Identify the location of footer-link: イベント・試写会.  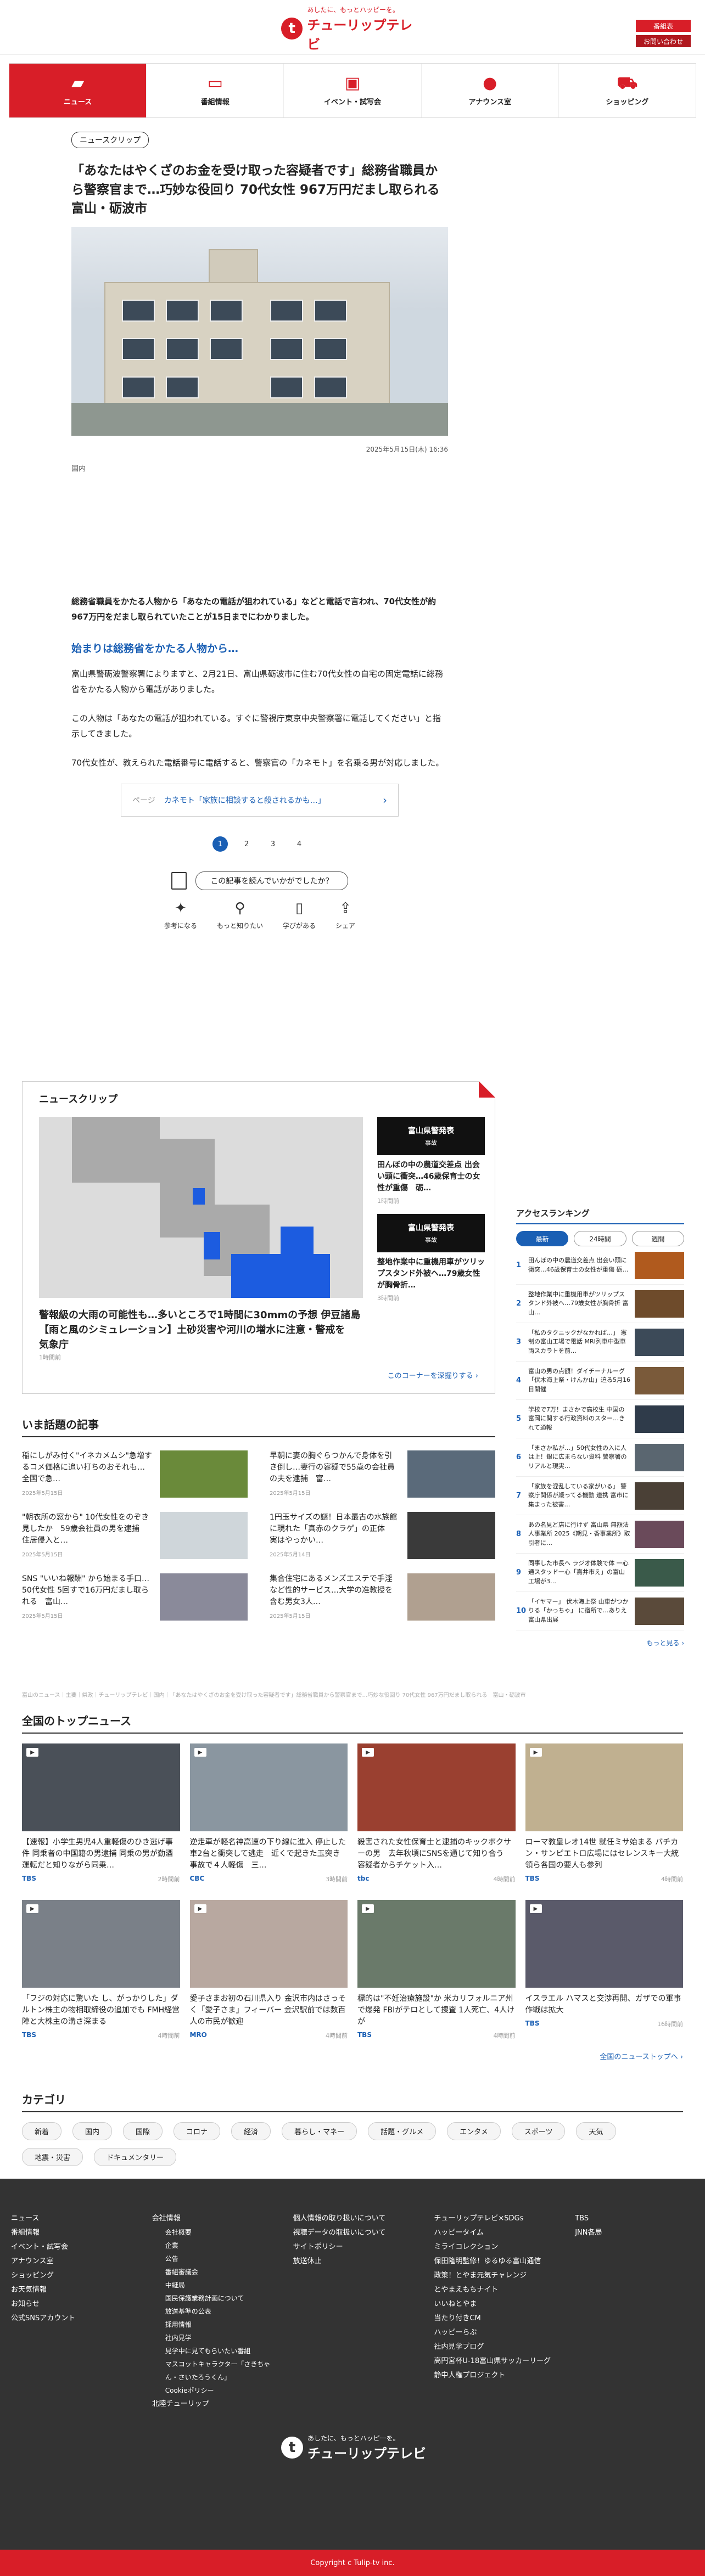
(71, 2247).